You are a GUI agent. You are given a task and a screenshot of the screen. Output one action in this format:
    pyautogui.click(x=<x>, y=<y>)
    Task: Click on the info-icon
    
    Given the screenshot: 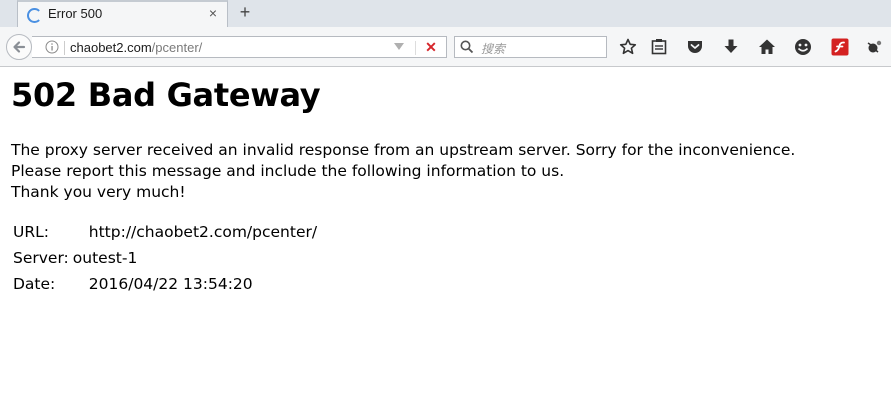 What is the action you would take?
    pyautogui.click(x=52, y=47)
    